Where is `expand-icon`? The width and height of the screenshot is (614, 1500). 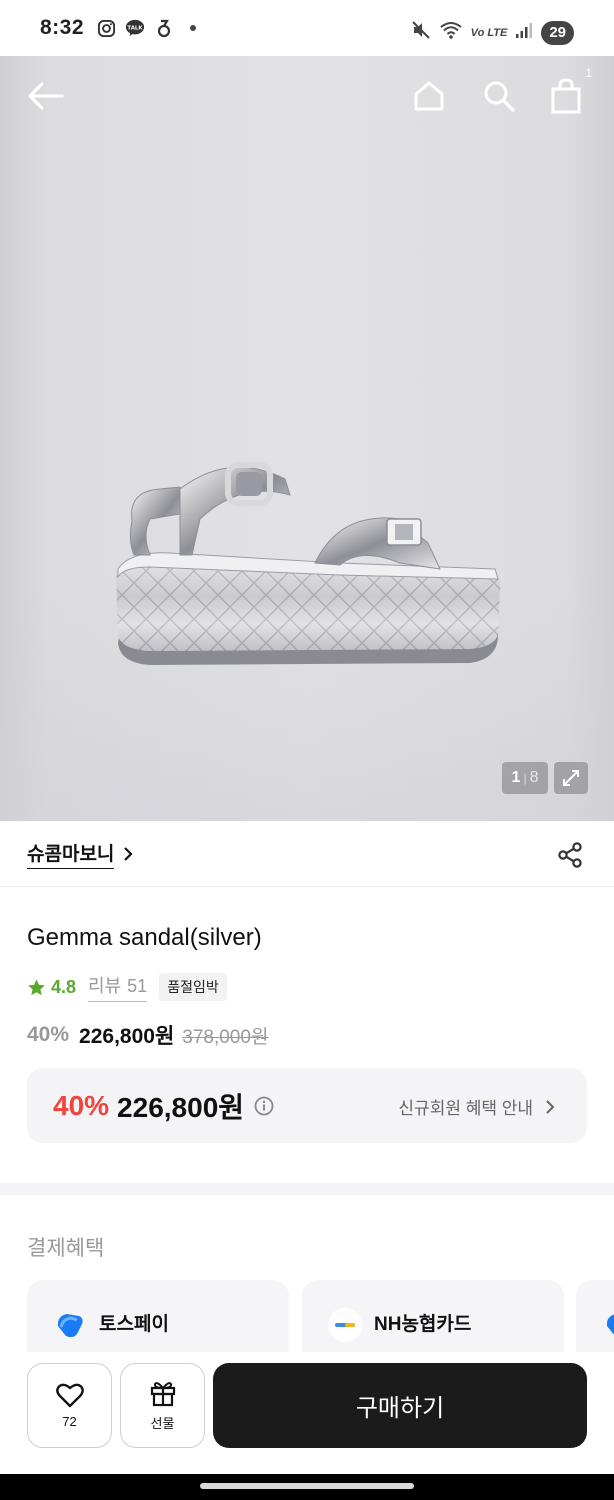
expand-icon is located at coordinates (571, 778).